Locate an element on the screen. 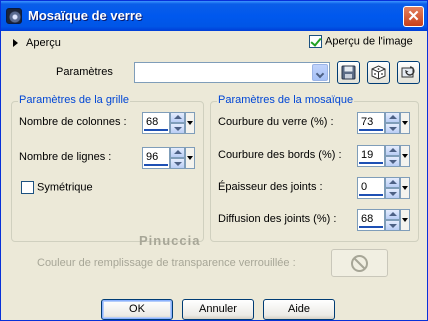  grid-settings-title: Paramètres de la grille is located at coordinates (74, 100).